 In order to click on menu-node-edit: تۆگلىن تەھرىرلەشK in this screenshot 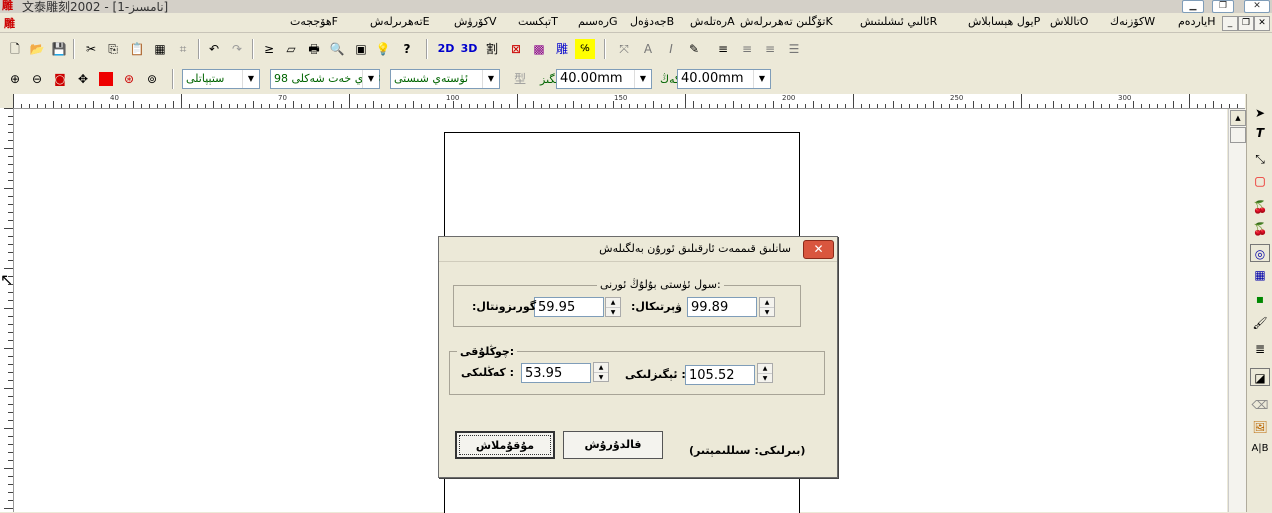, I will do `click(786, 21)`.